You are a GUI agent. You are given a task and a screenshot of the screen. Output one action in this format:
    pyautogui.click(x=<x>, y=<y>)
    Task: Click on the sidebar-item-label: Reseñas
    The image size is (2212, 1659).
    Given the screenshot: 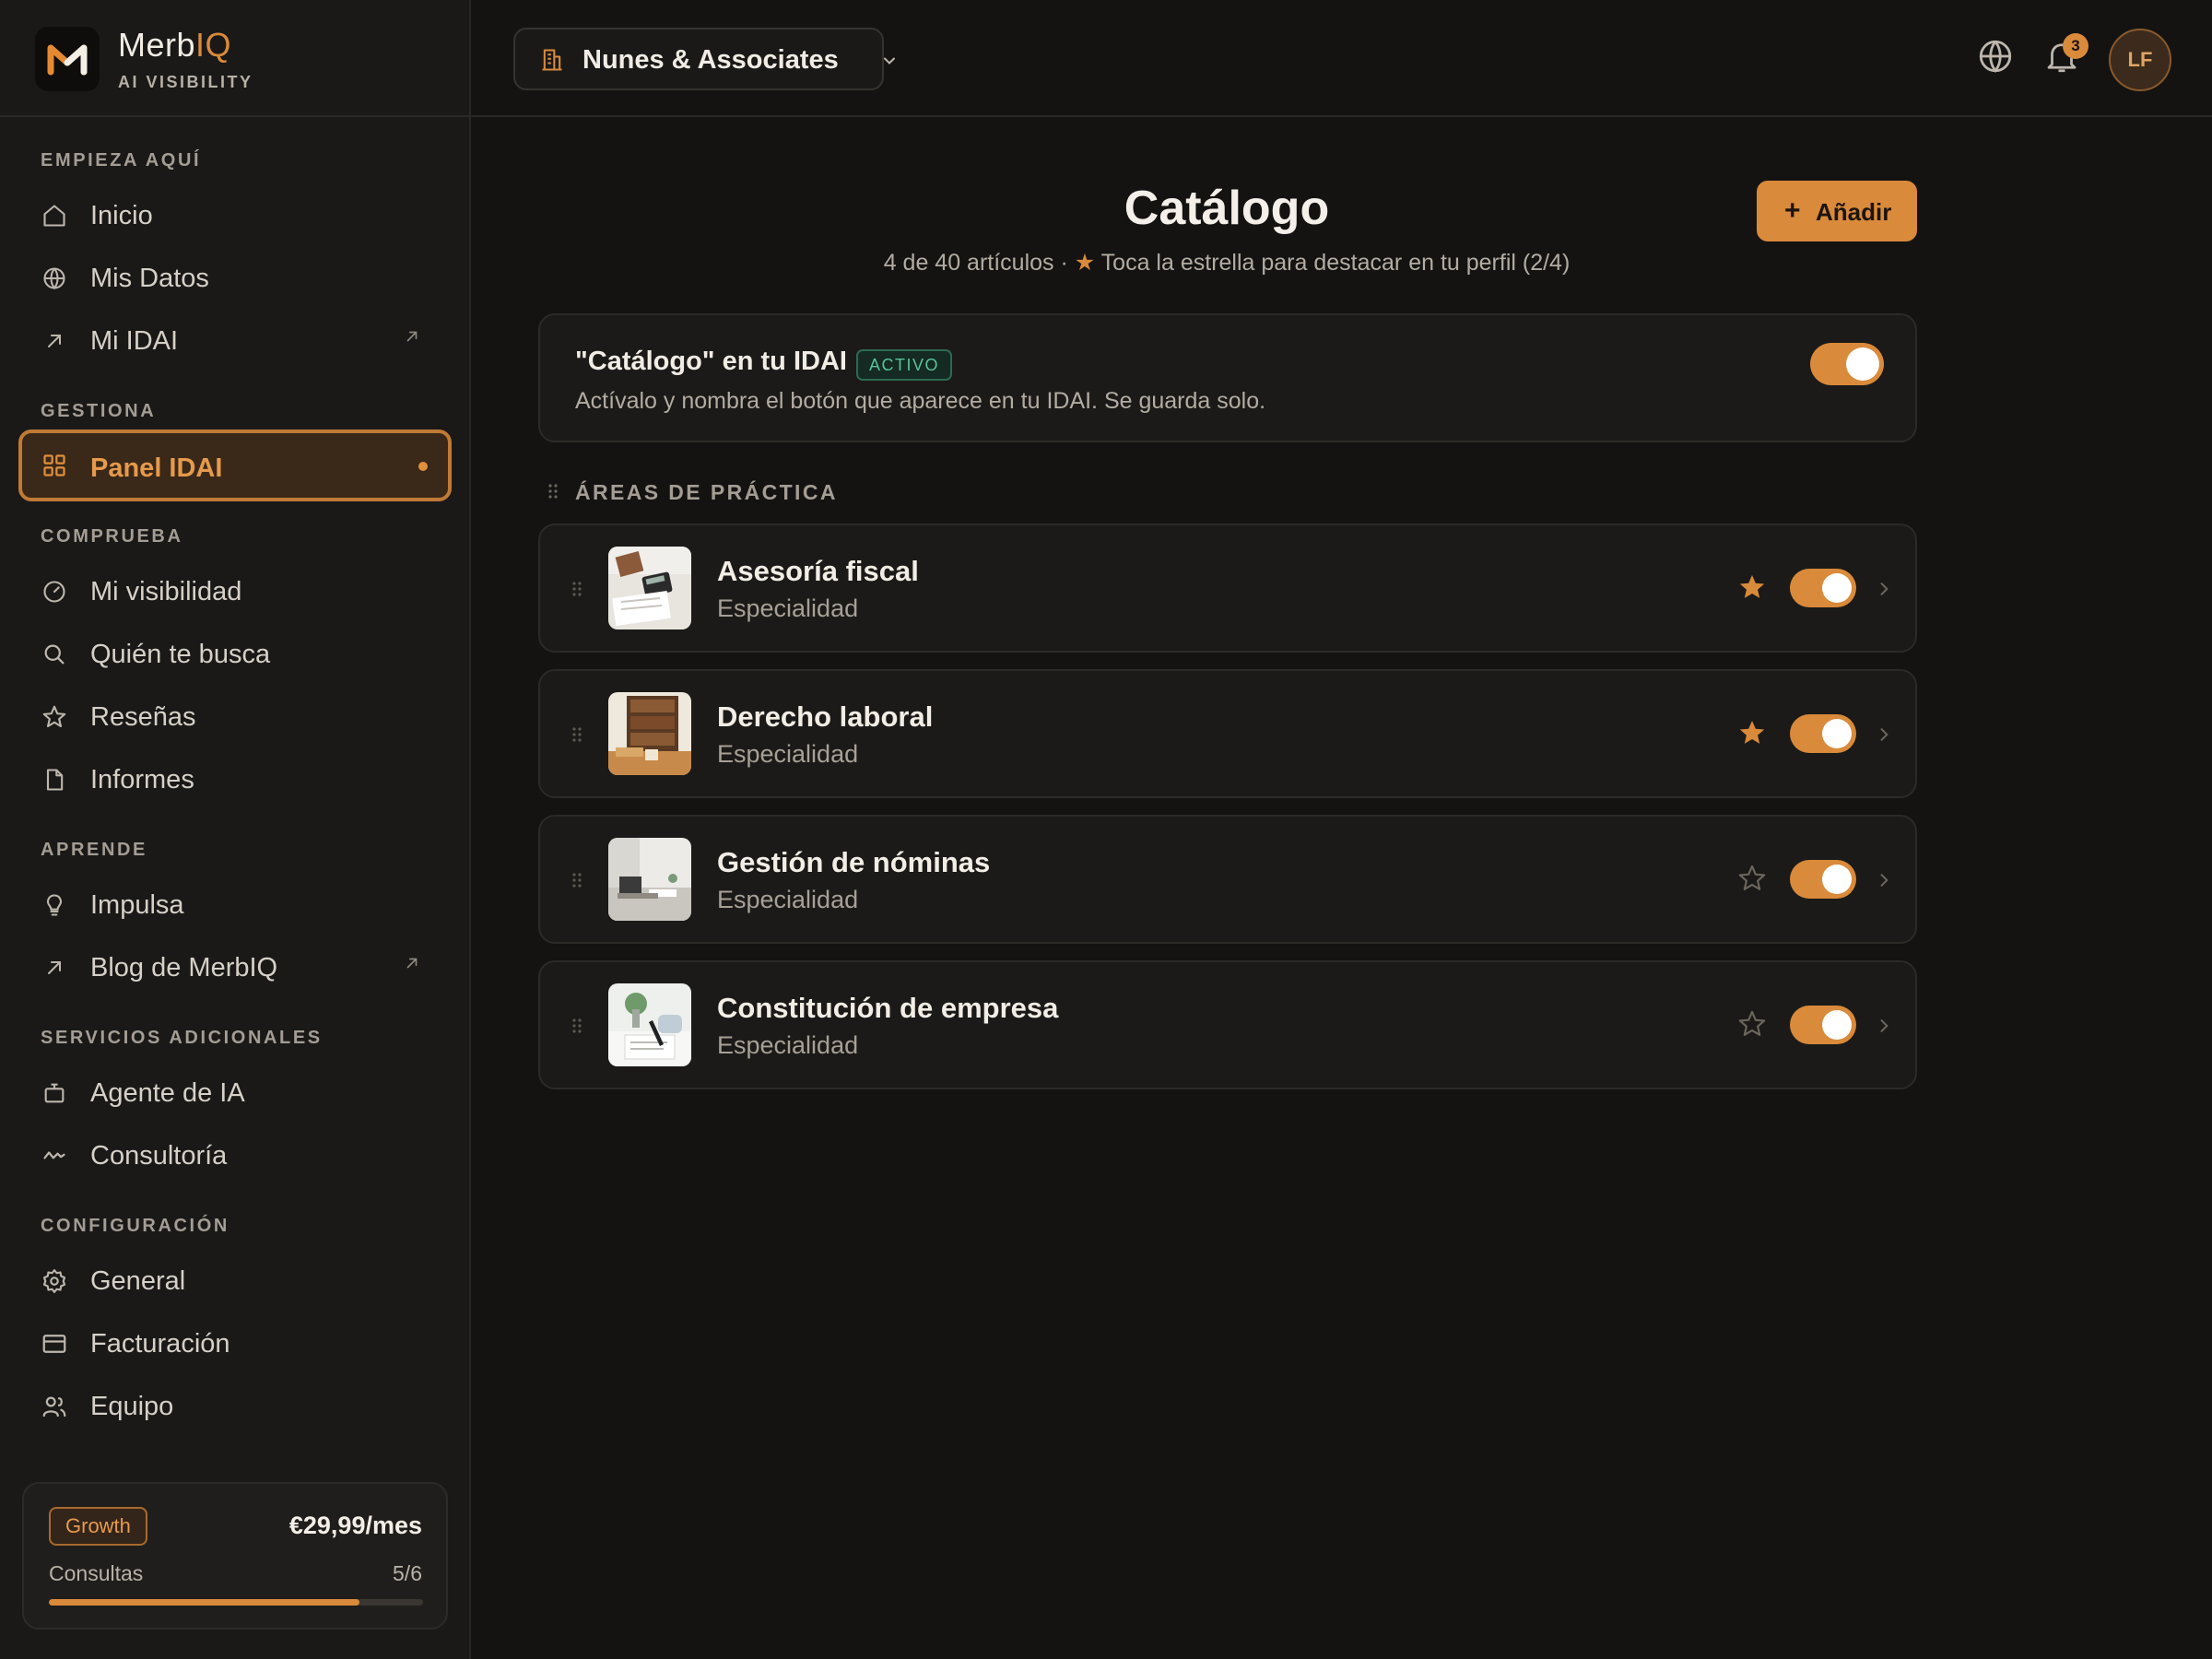 What is the action you would take?
    pyautogui.click(x=143, y=717)
    